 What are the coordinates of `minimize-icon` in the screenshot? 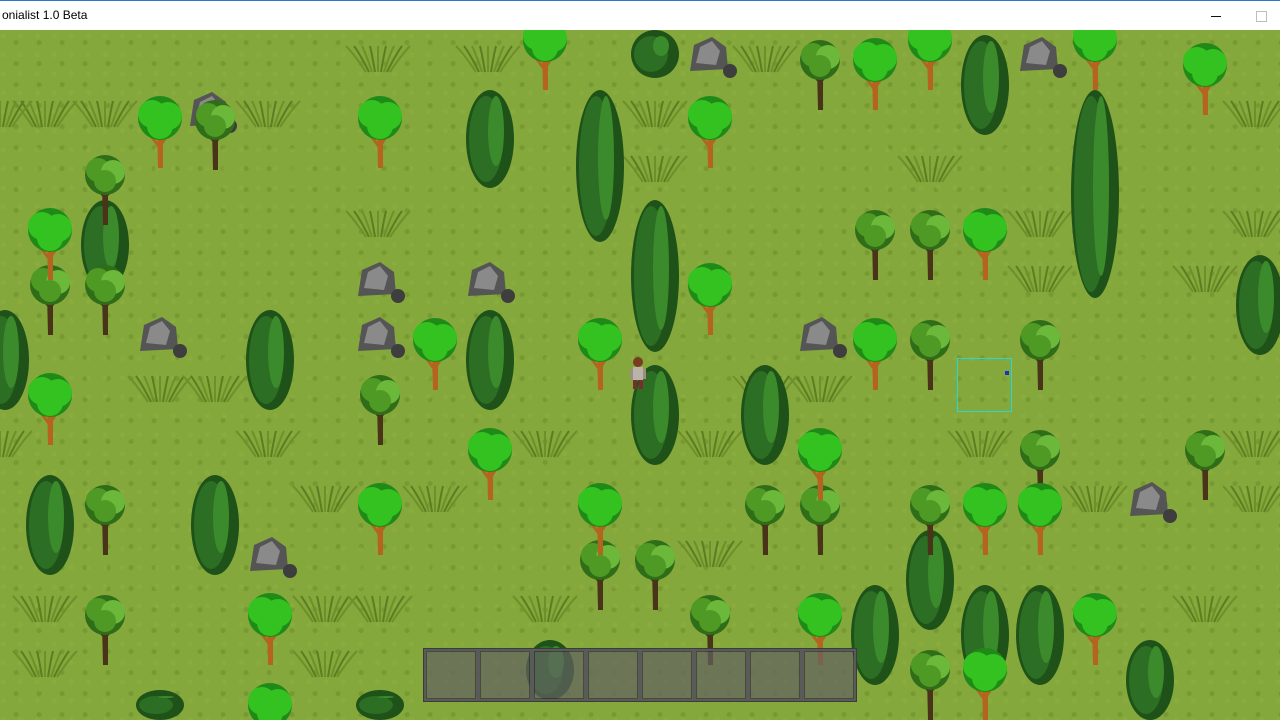 It's located at (1216, 16).